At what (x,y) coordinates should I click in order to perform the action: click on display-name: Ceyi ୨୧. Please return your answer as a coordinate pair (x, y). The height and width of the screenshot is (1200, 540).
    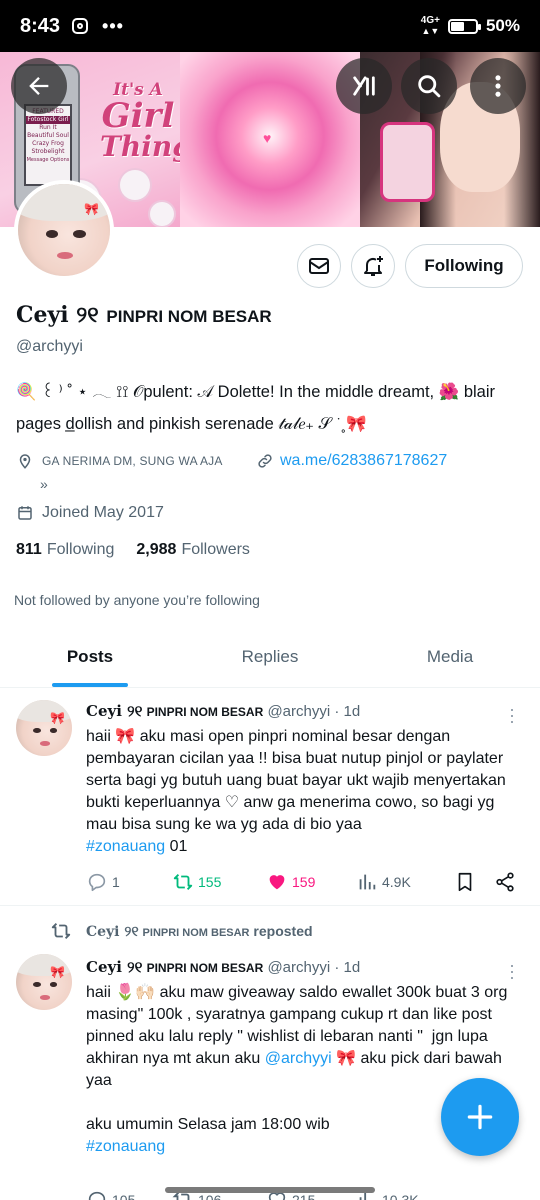
    Looking at the image, I should click on (57, 315).